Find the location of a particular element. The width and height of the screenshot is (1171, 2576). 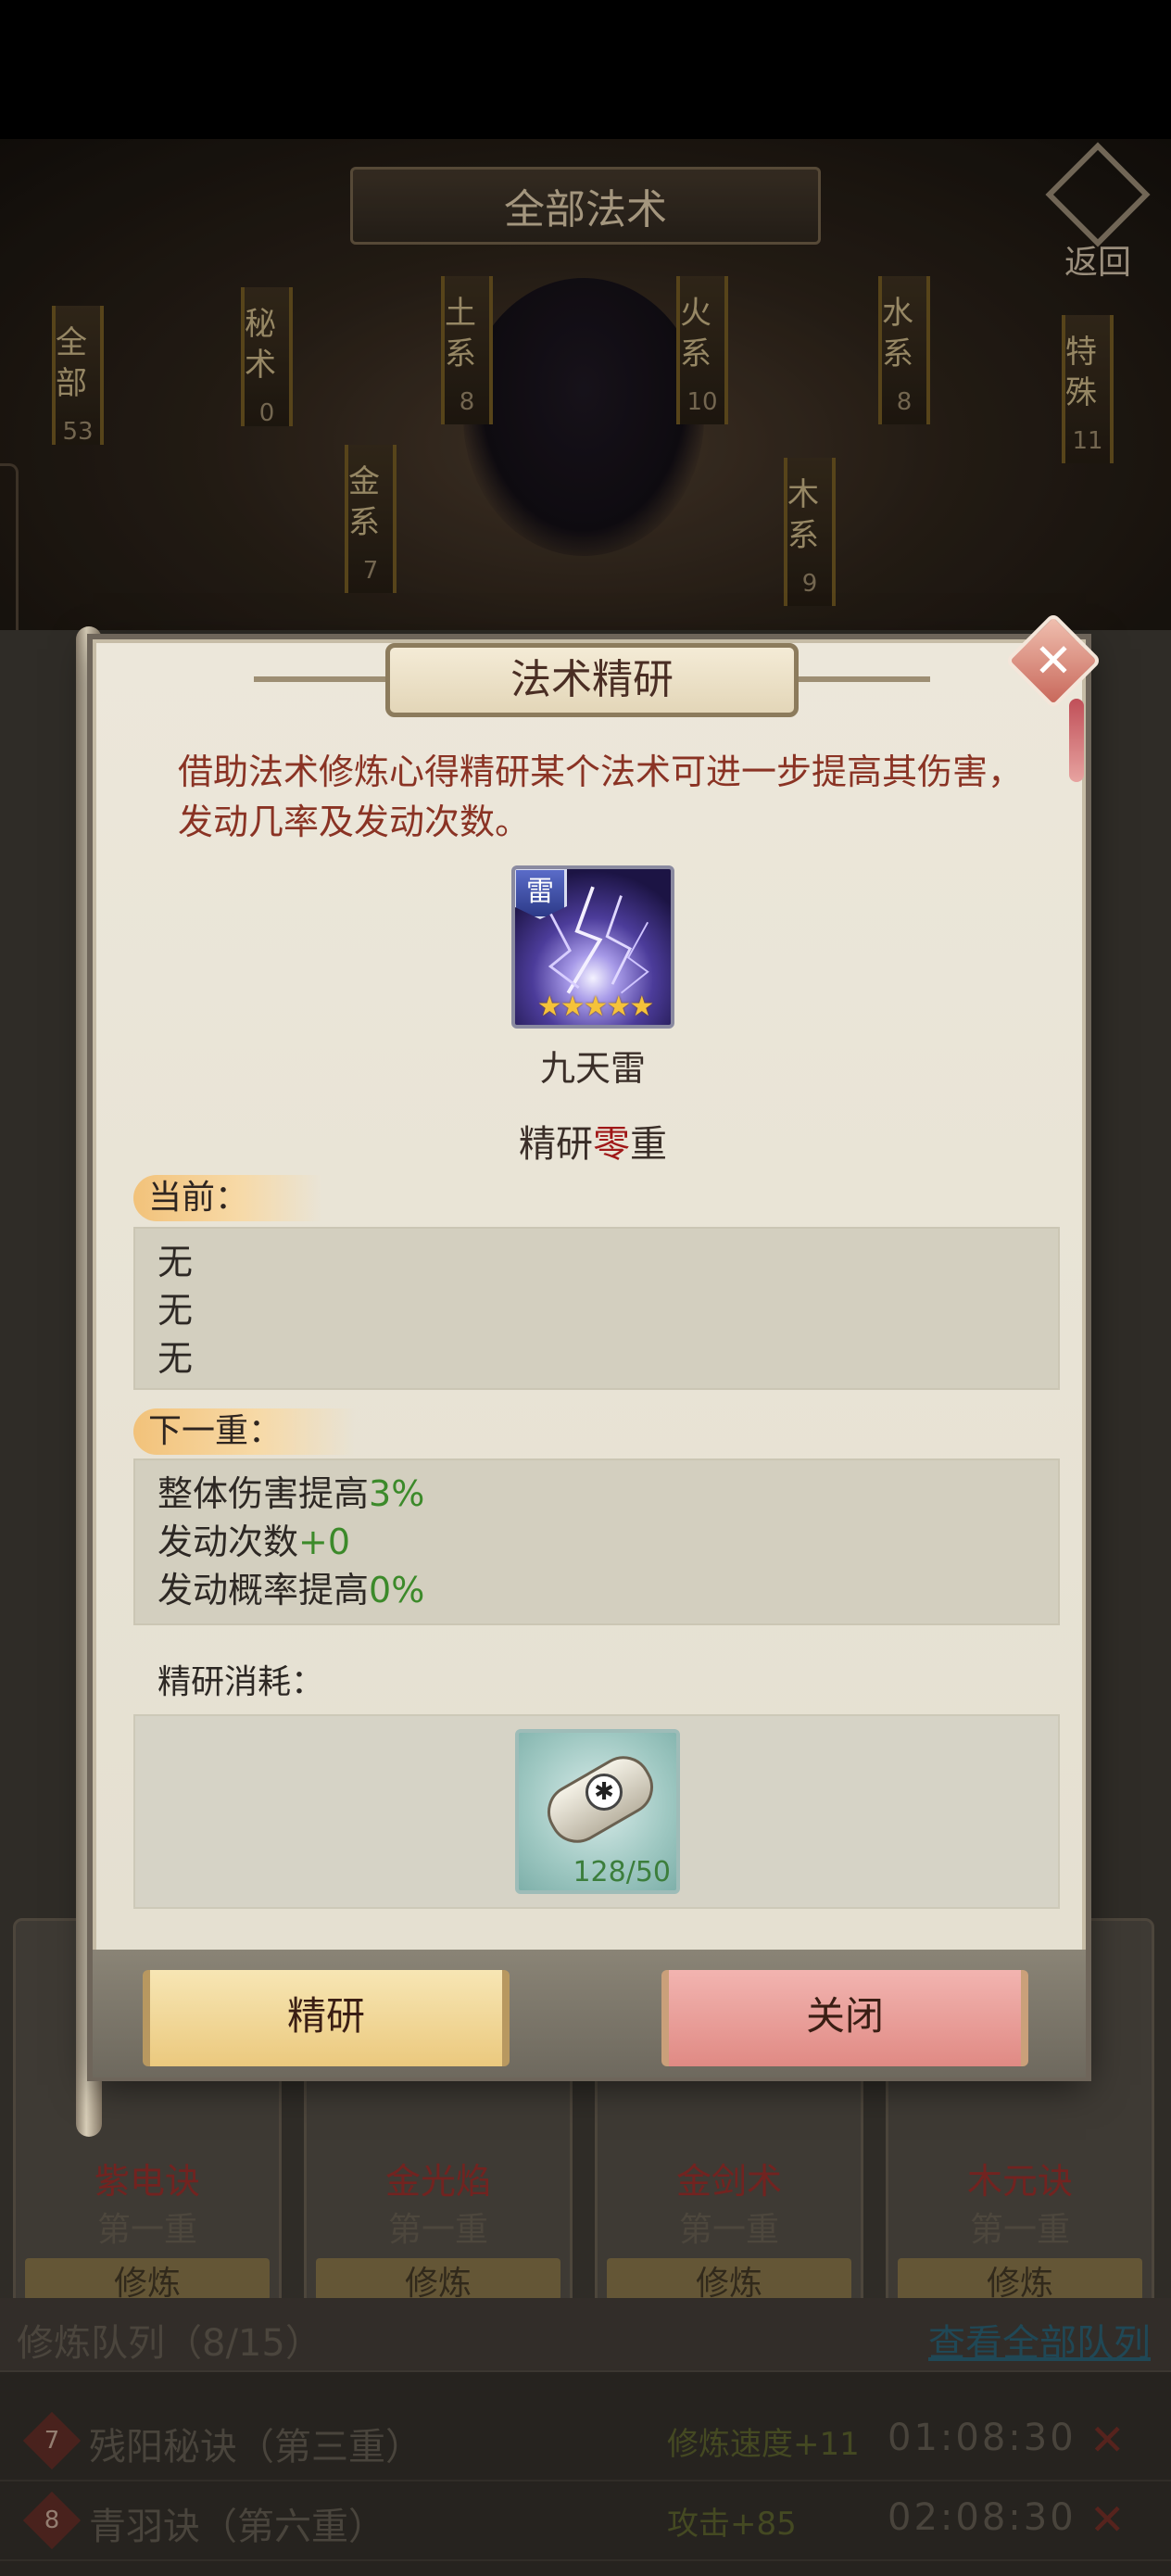

current-section-label: 当前： is located at coordinates (228, 1198).